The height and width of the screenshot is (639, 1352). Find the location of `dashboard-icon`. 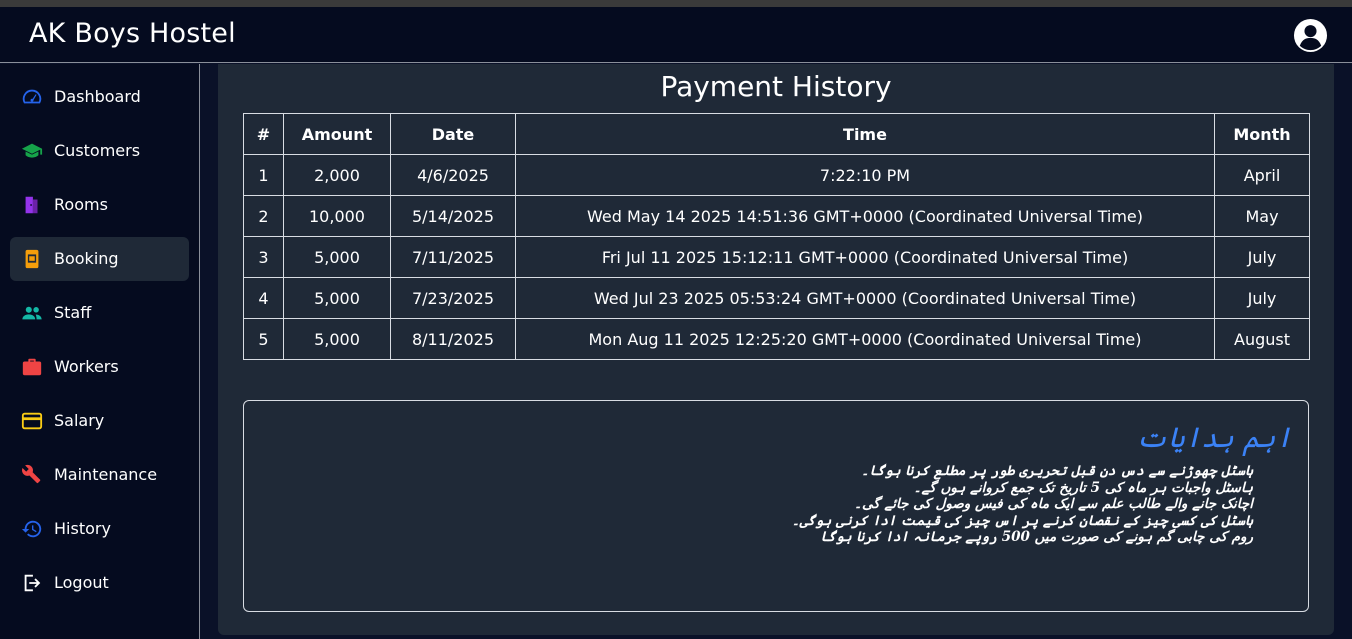

dashboard-icon is located at coordinates (32, 96).